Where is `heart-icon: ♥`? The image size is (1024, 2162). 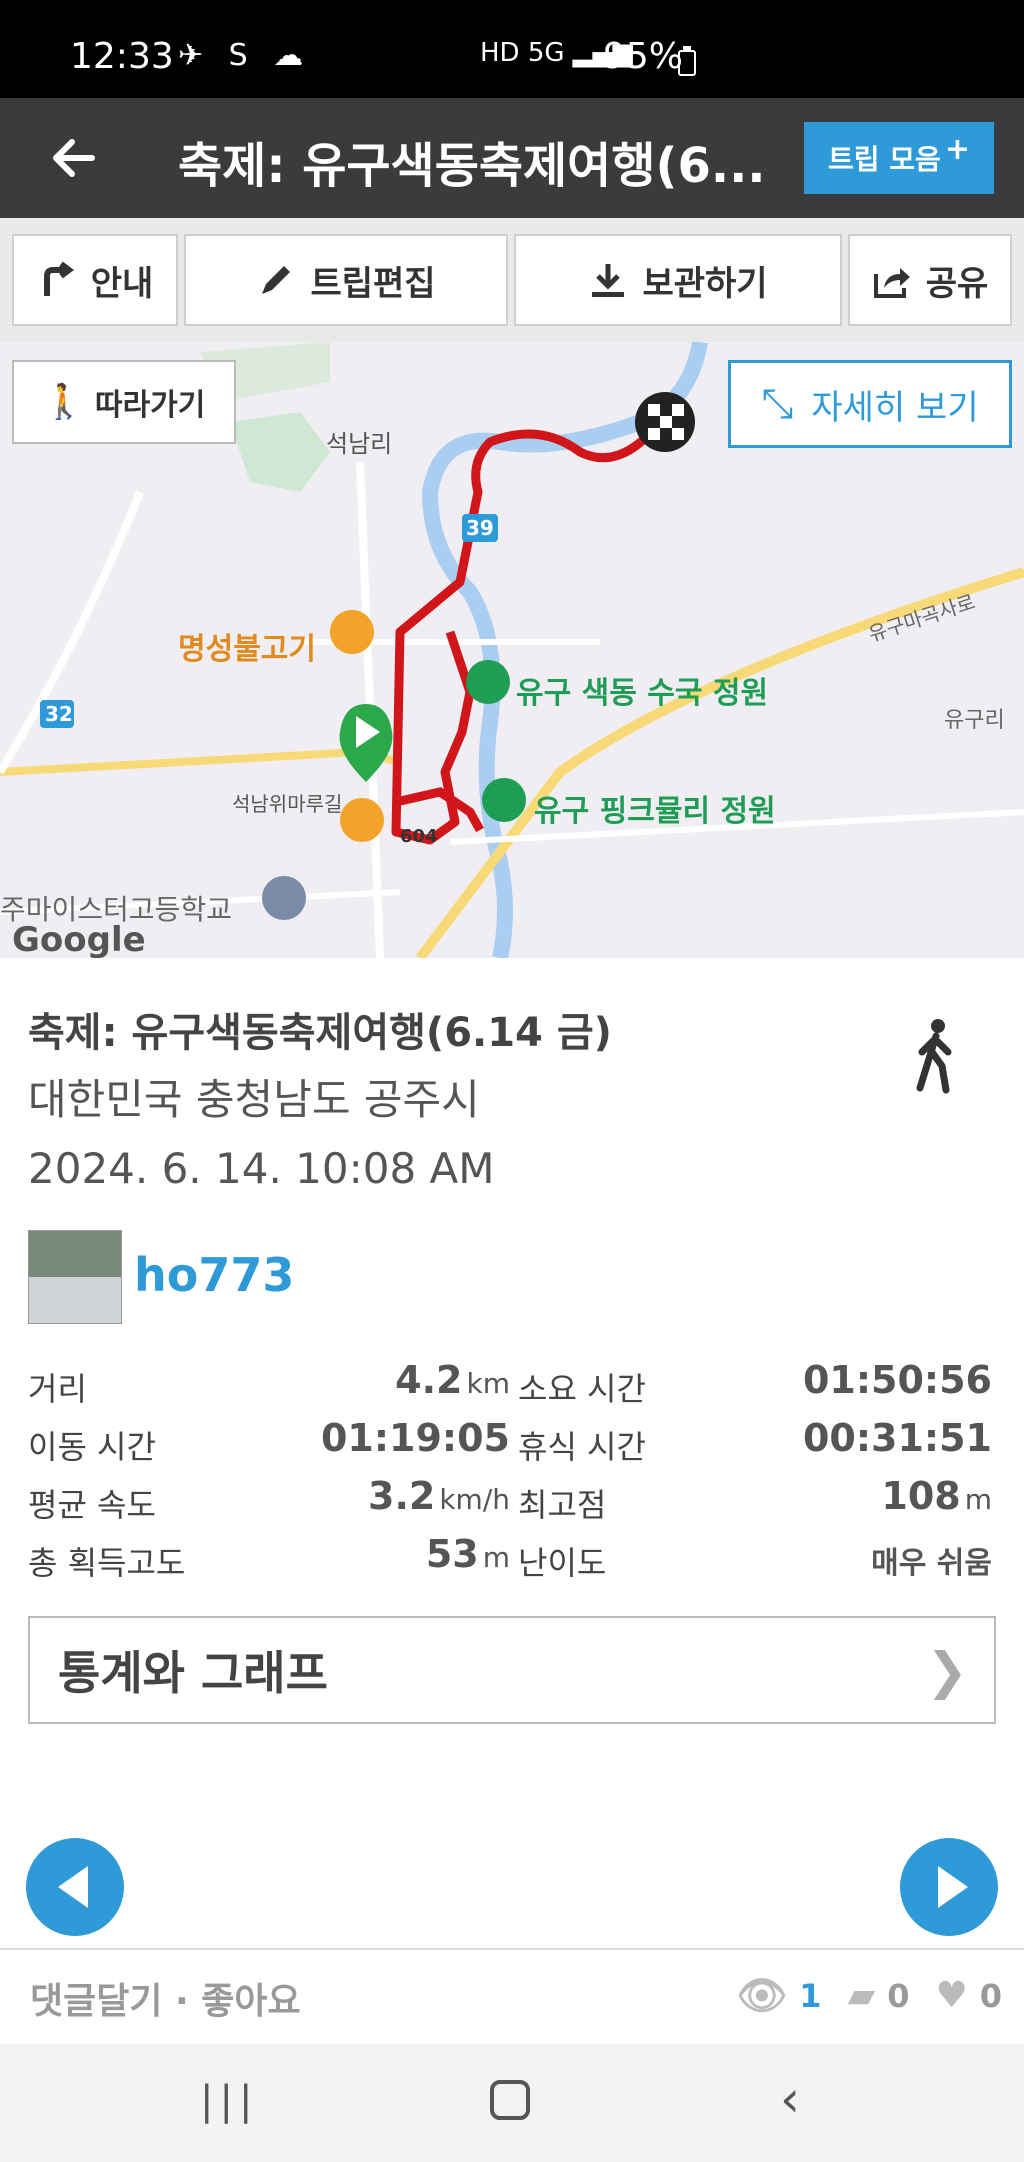 heart-icon: ♥ is located at coordinates (951, 1995).